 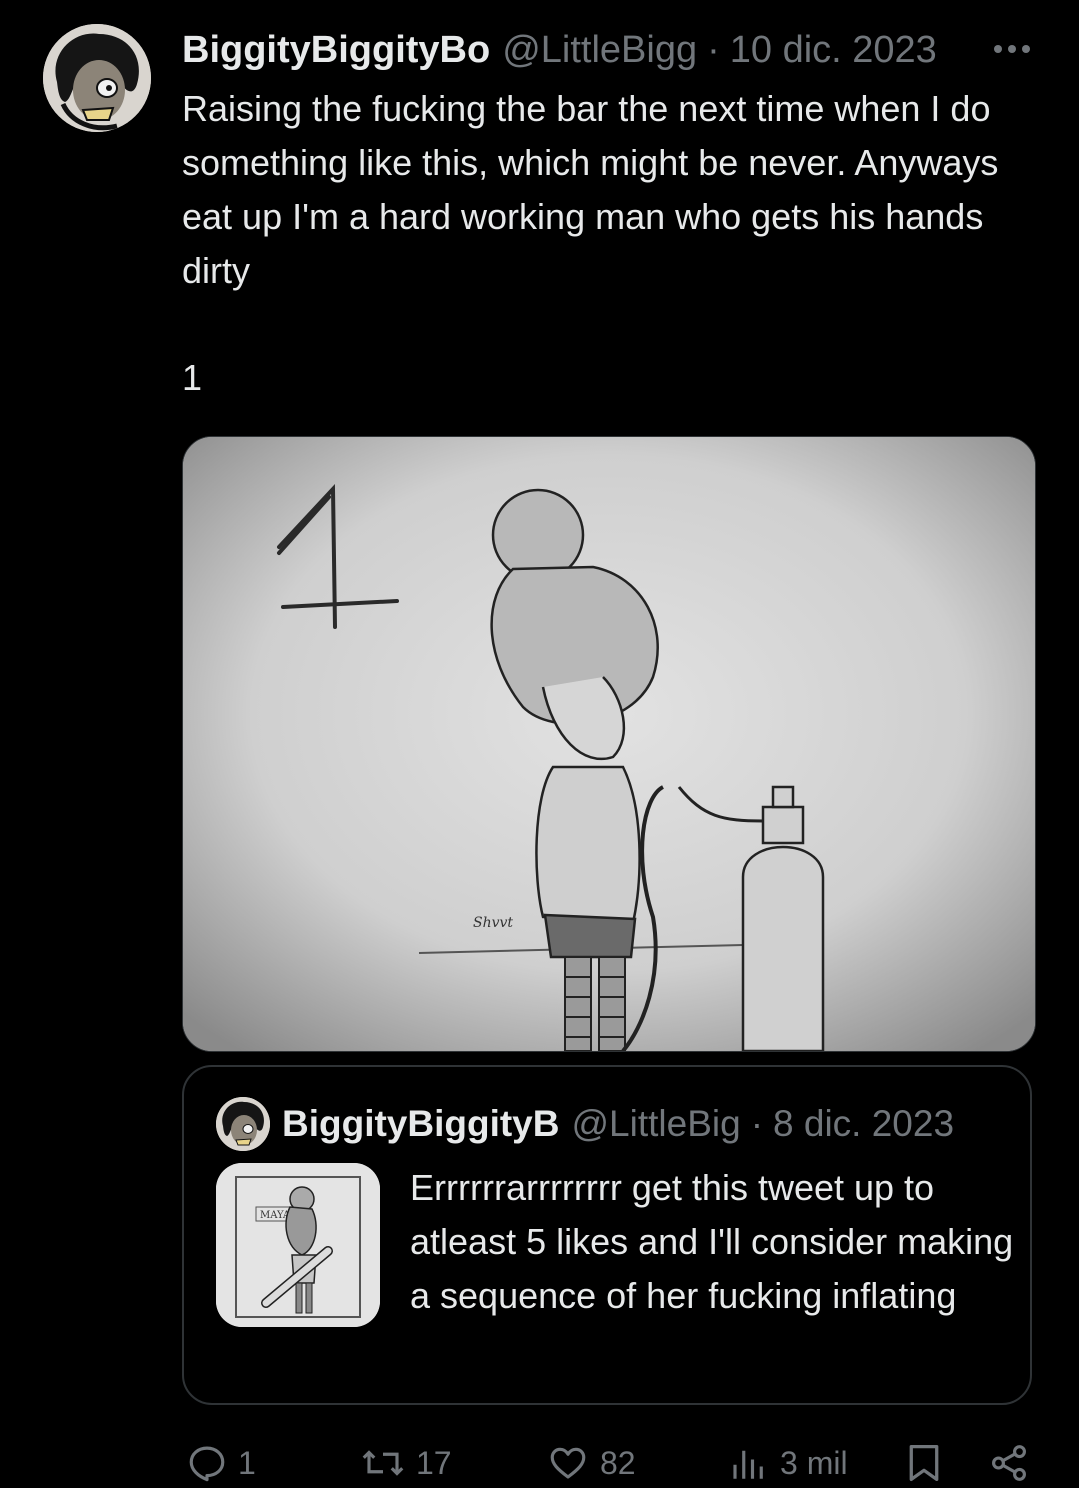 I want to click on quoted-sketch-image: MAYA, so click(x=298, y=1245).